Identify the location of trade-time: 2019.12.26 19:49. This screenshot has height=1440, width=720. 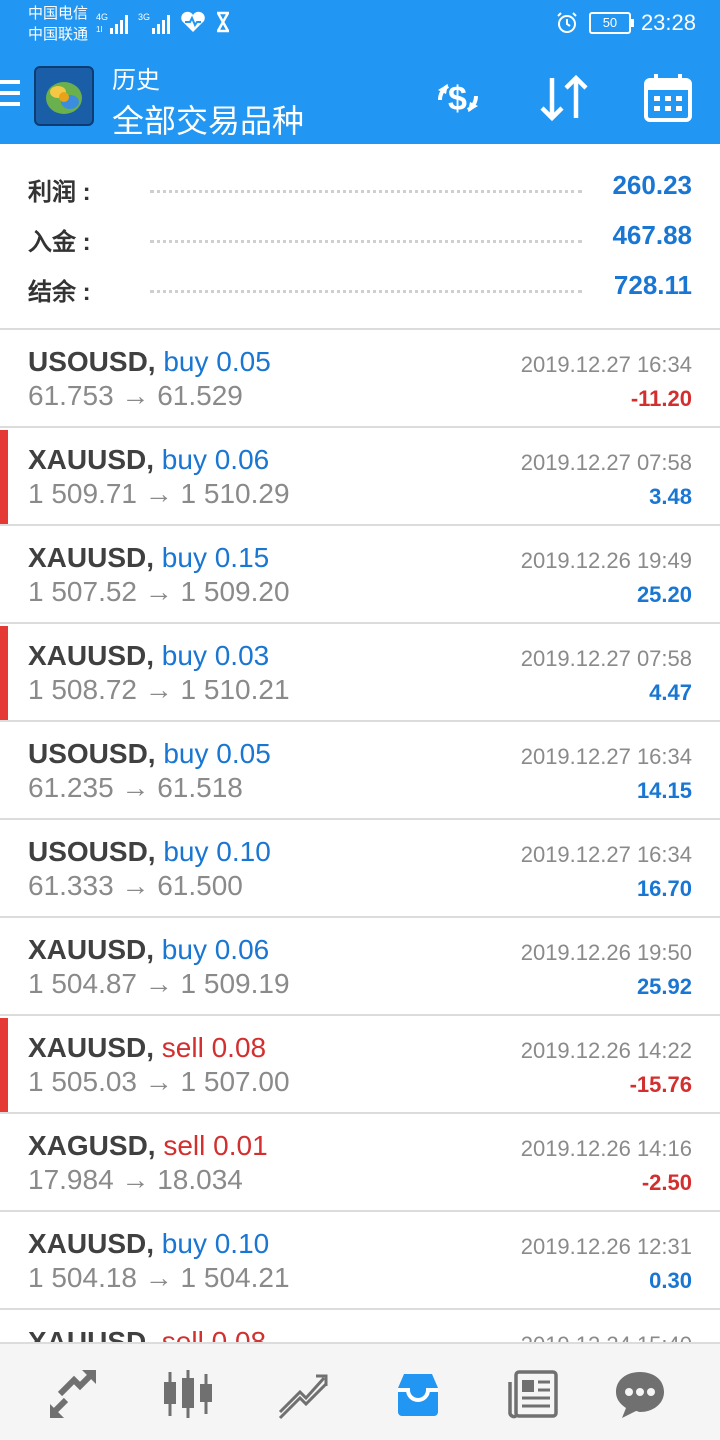
(606, 560).